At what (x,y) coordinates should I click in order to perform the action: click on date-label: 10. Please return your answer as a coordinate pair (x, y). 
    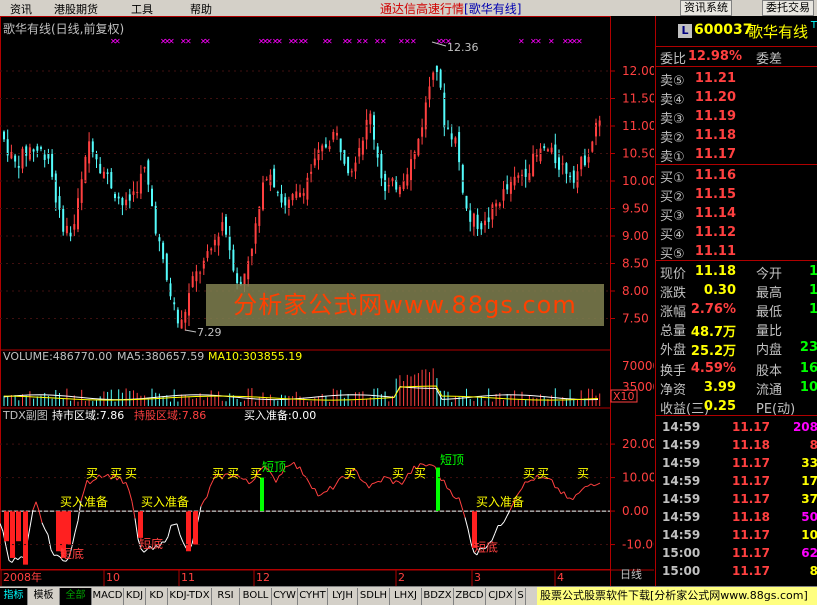
    Looking at the image, I should click on (113, 577).